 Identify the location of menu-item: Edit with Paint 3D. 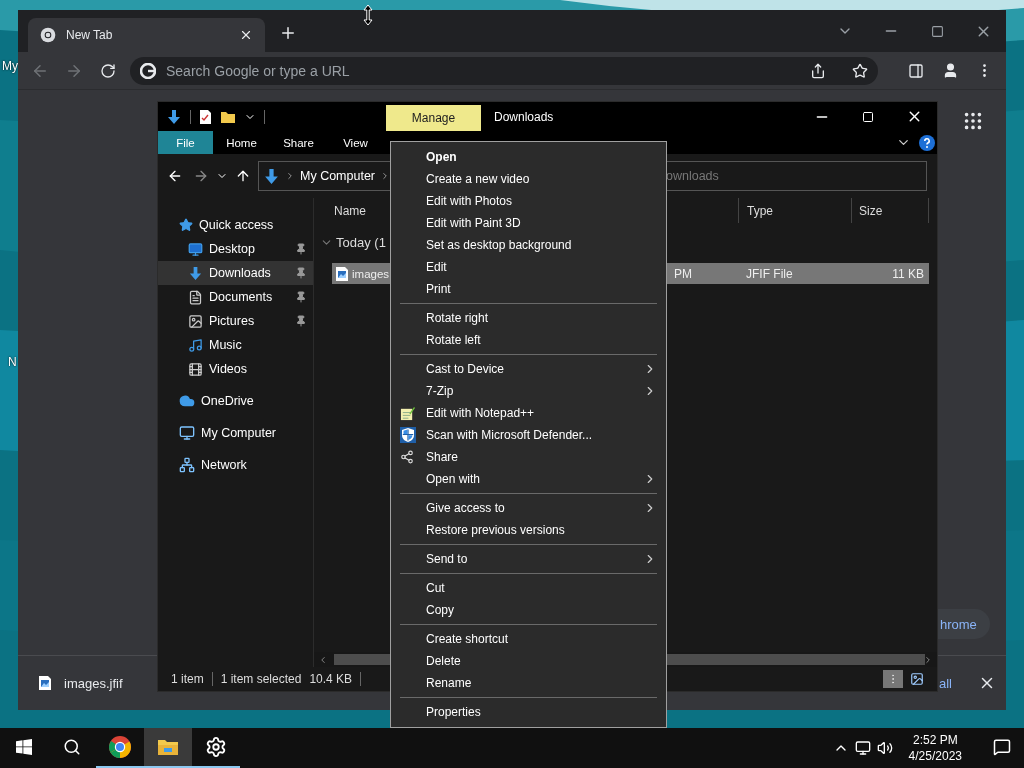
(528, 223).